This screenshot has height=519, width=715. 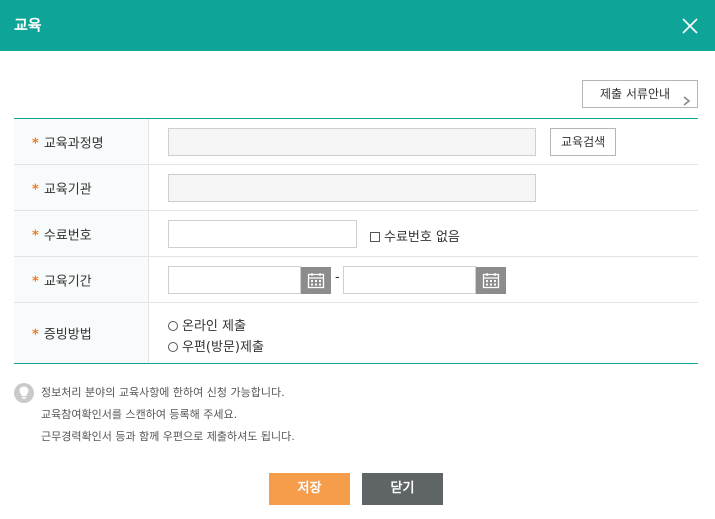 I want to click on proof-online-option: 온라인 제출, so click(x=207, y=324).